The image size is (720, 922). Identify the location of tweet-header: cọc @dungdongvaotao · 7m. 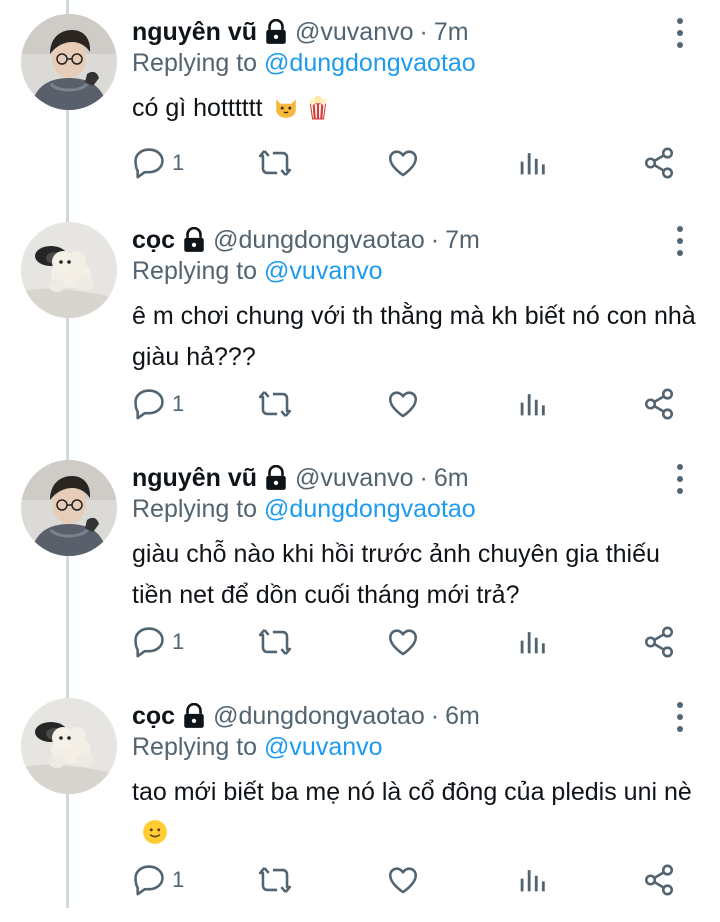
(306, 240).